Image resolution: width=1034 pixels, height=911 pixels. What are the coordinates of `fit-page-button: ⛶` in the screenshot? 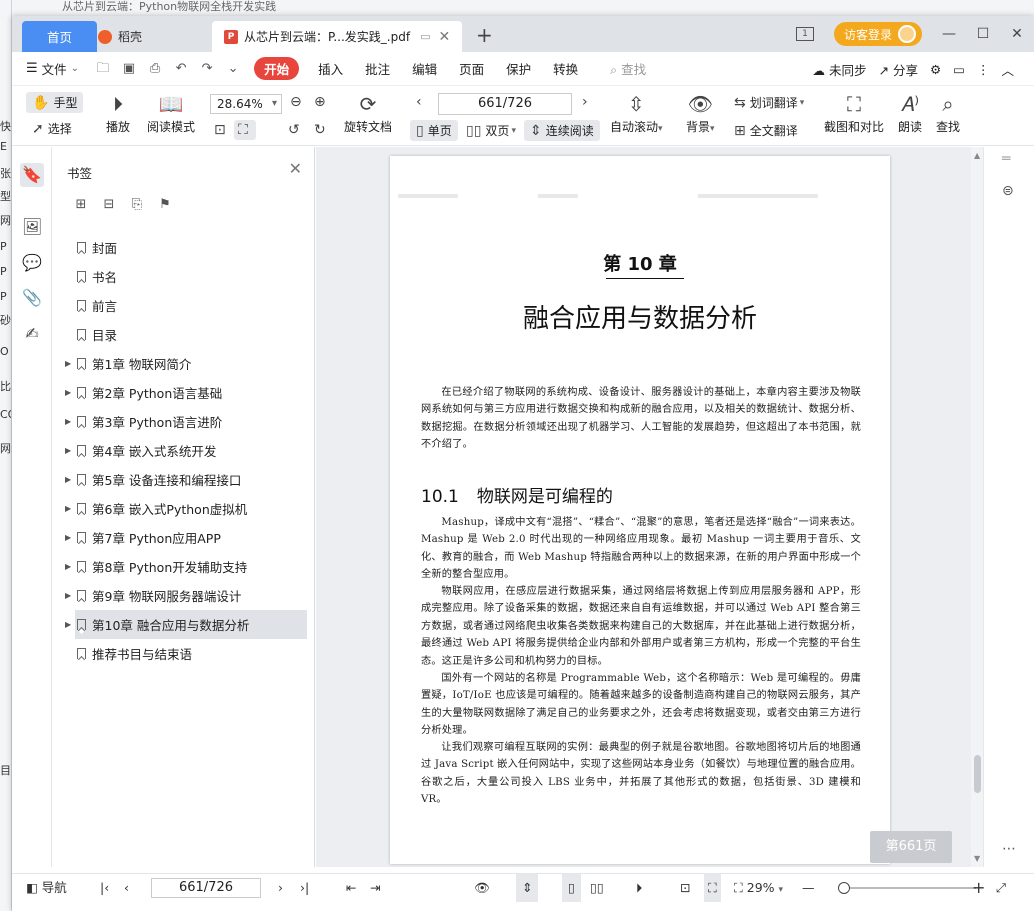 It's located at (245, 130).